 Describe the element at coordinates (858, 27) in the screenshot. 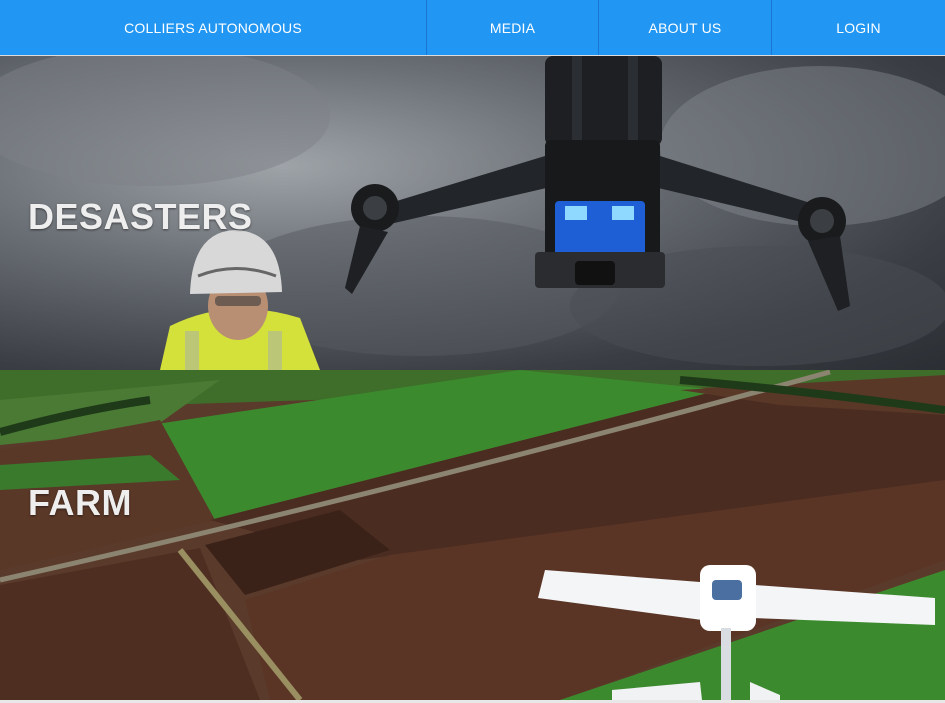

I see `nav-login-link: LOGIN` at that location.